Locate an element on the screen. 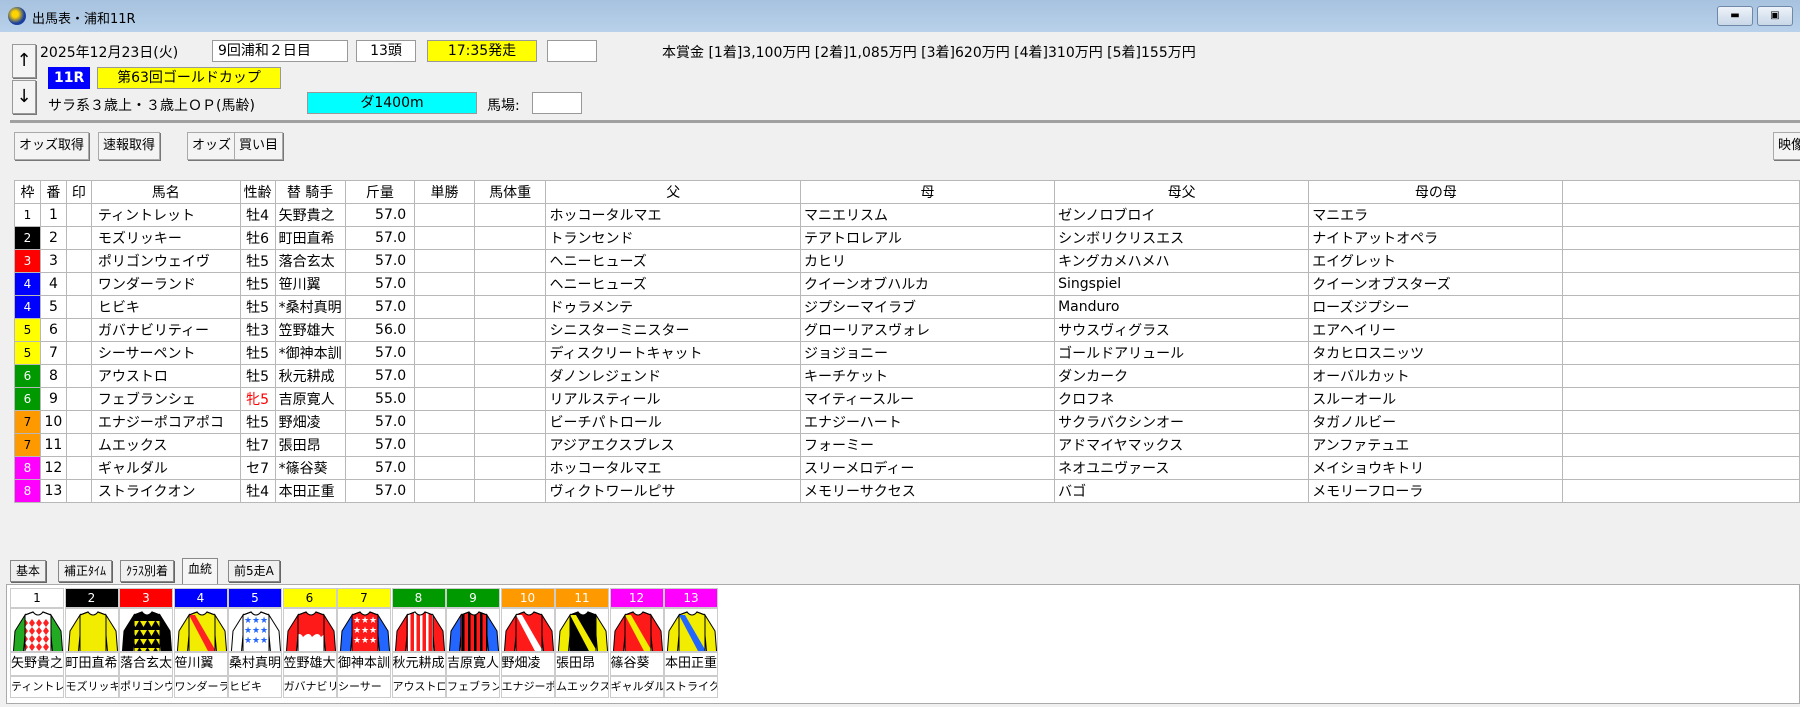  minimize-button: ▬ is located at coordinates (1735, 16).